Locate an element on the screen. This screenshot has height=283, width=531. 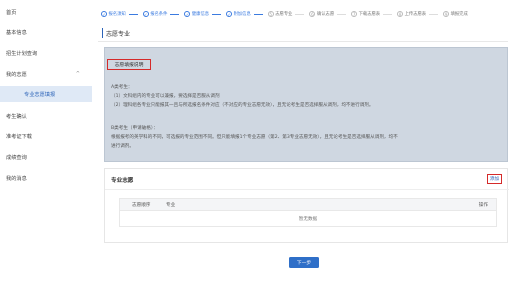
step-label: 报名须知 is located at coordinates (117, 14).